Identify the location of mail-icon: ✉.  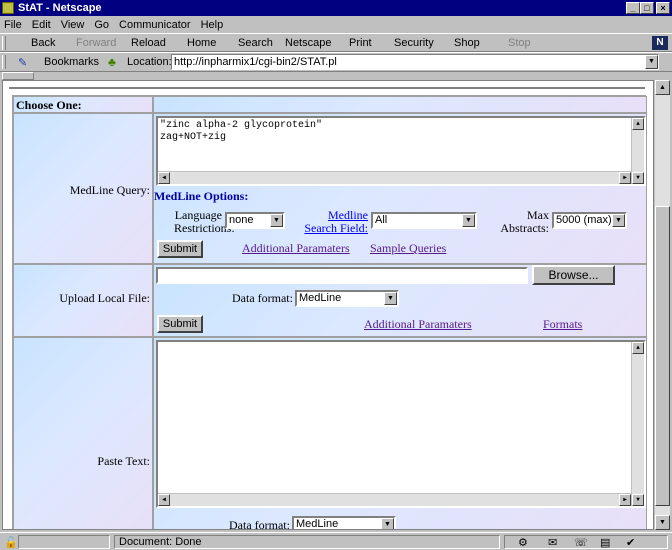
(552, 542).